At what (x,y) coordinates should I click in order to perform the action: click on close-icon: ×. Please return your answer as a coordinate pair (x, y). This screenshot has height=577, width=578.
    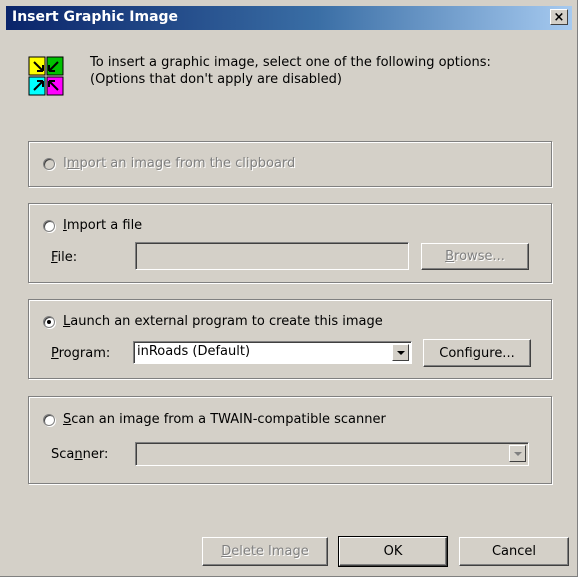
    Looking at the image, I should click on (559, 17).